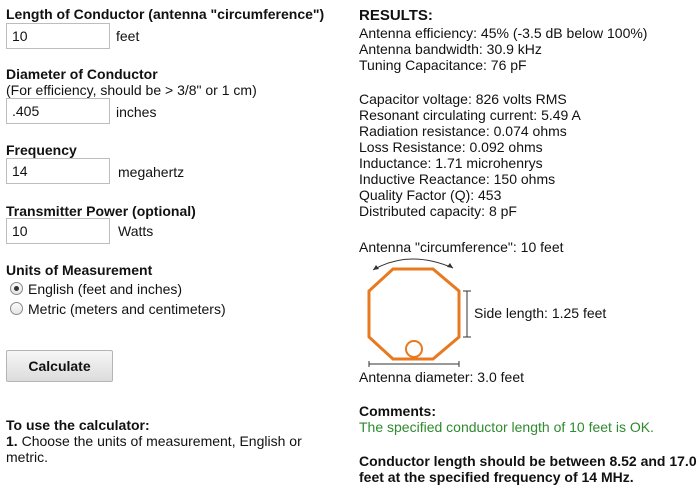  What do you see at coordinates (16, 308) in the screenshot?
I see `radio-metric` at bounding box center [16, 308].